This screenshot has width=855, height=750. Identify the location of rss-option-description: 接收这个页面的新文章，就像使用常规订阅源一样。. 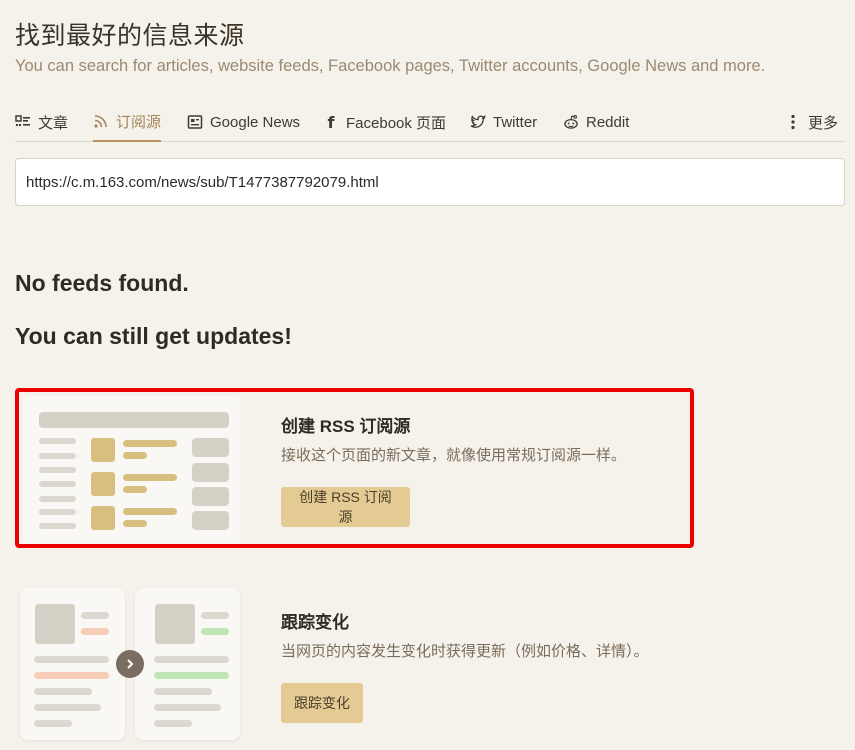
(454, 455).